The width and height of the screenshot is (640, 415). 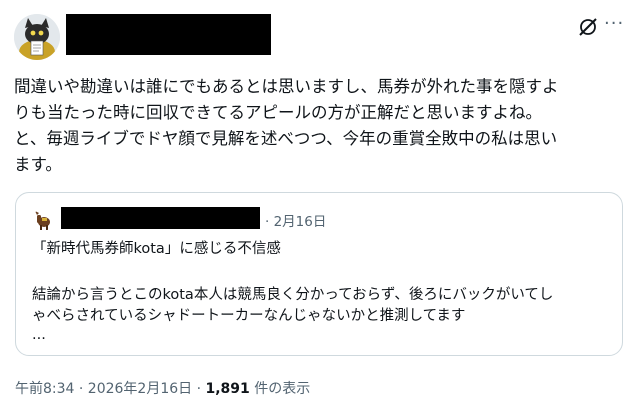 I want to click on quote-text-line: 結論から言うとこのkota本人は競馬良く分かっておらず、後ろにバックがいてし, so click(x=293, y=295).